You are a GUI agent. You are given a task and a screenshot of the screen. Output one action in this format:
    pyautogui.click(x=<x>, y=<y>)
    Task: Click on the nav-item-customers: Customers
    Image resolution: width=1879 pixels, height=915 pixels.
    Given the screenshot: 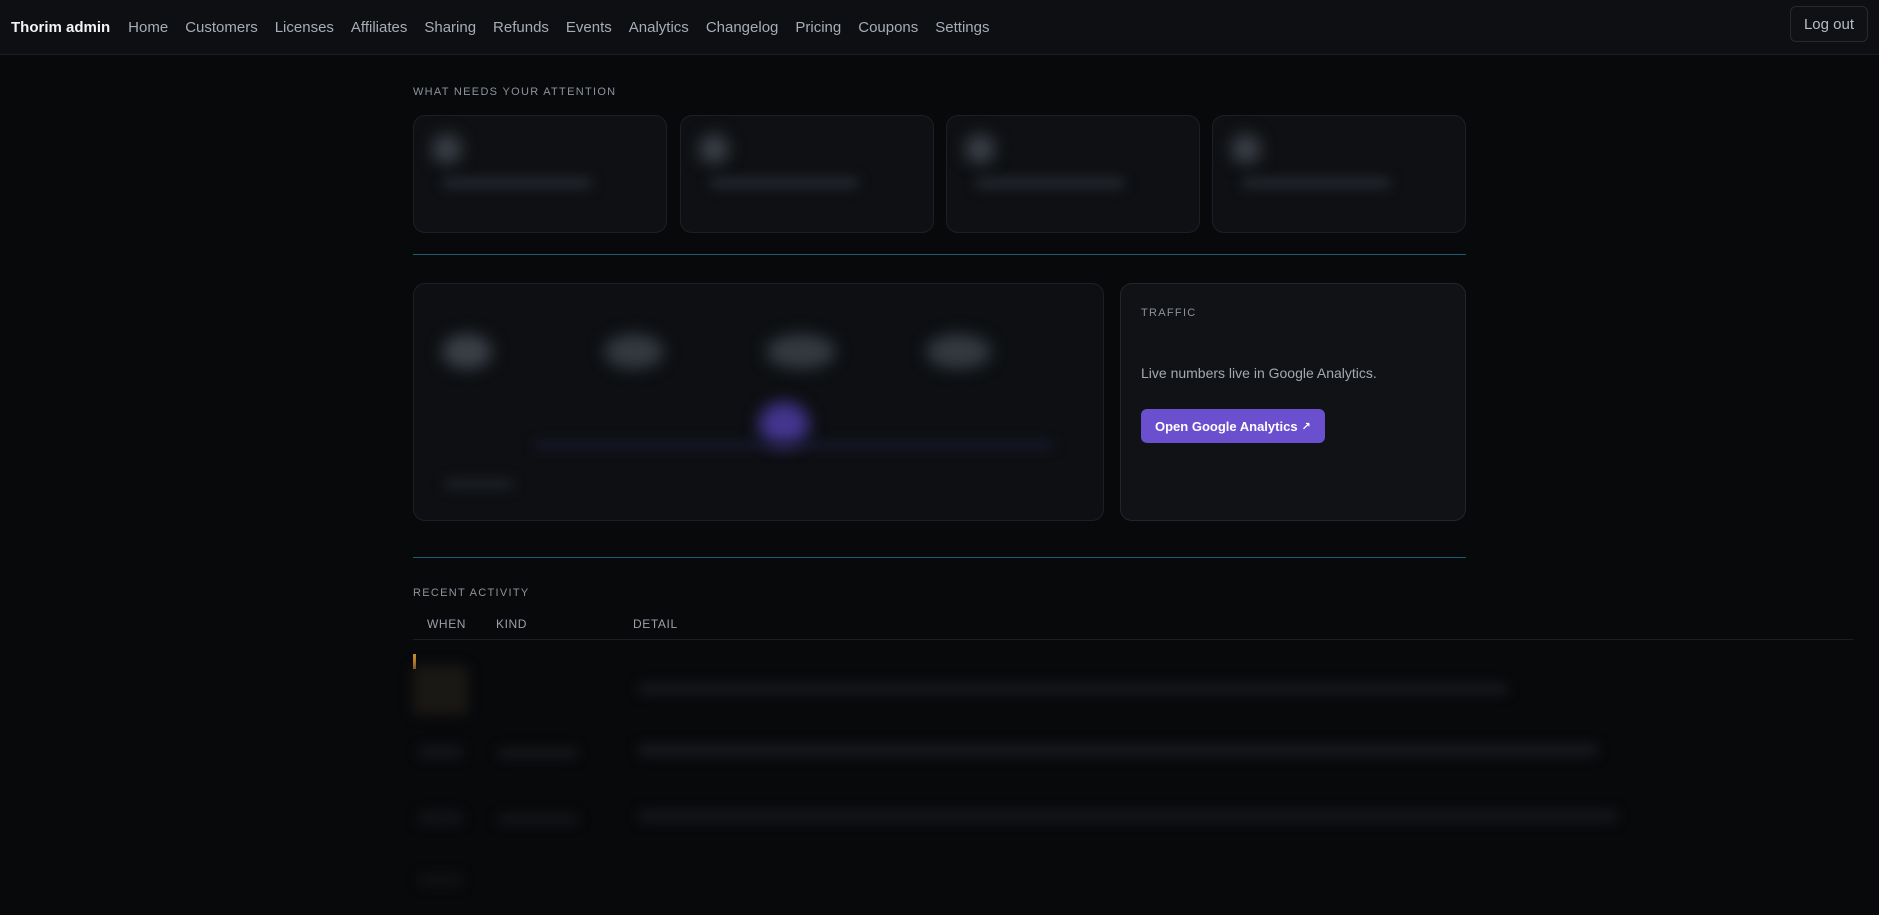 What is the action you would take?
    pyautogui.click(x=221, y=27)
    